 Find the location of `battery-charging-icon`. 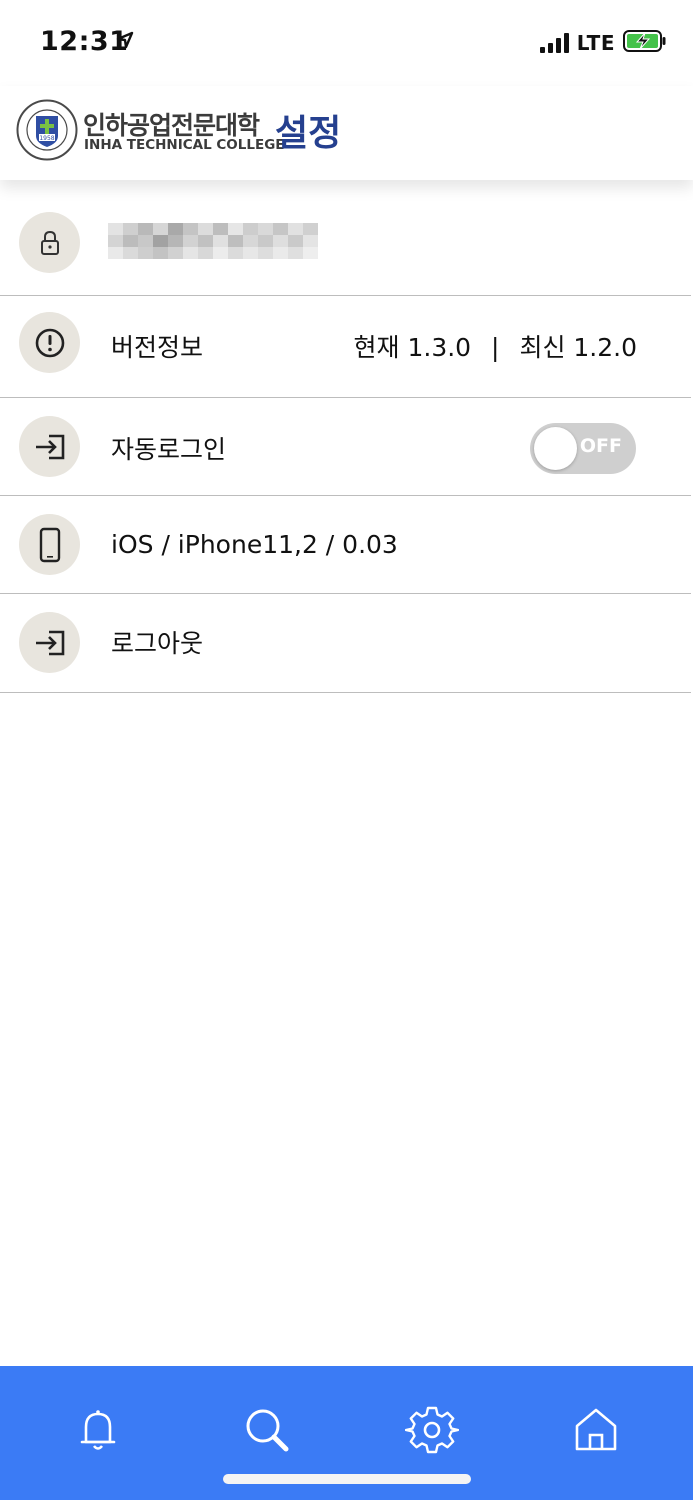

battery-charging-icon is located at coordinates (645, 43).